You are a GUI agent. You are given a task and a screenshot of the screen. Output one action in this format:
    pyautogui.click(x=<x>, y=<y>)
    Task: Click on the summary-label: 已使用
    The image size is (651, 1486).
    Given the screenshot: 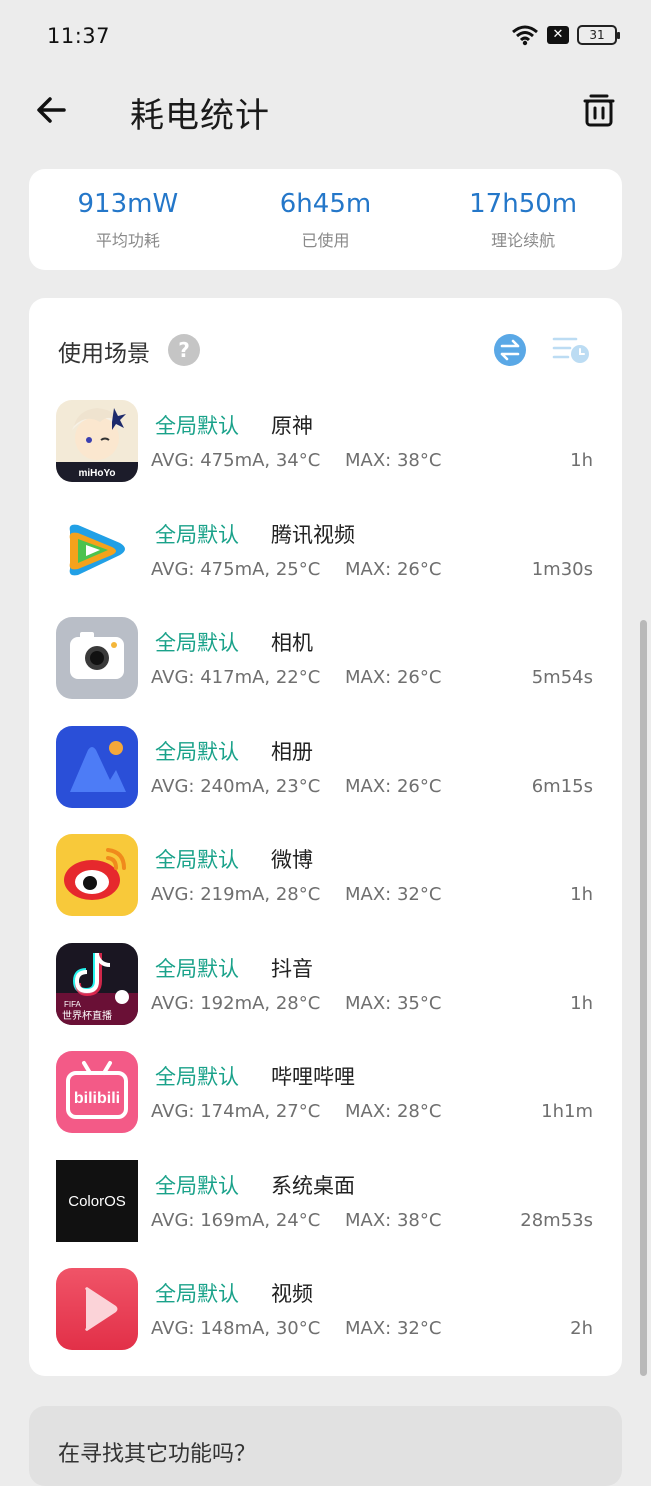 What is the action you would take?
    pyautogui.click(x=325, y=240)
    